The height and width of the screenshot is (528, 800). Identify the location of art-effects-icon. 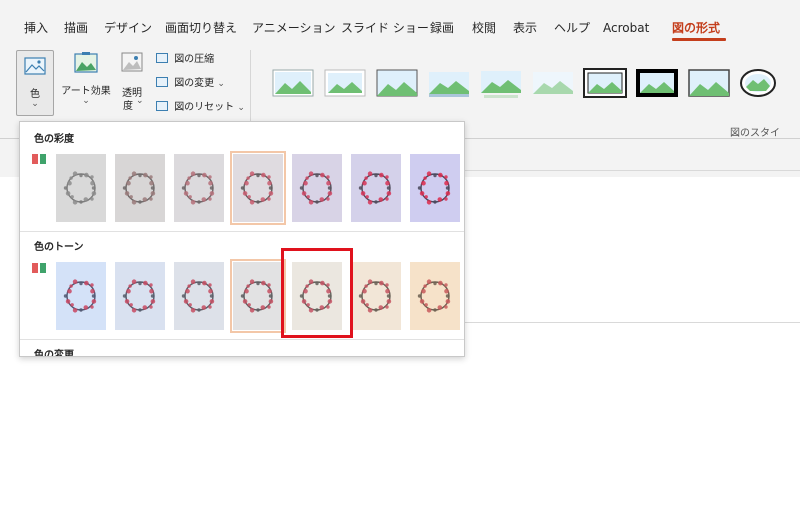
(86, 62).